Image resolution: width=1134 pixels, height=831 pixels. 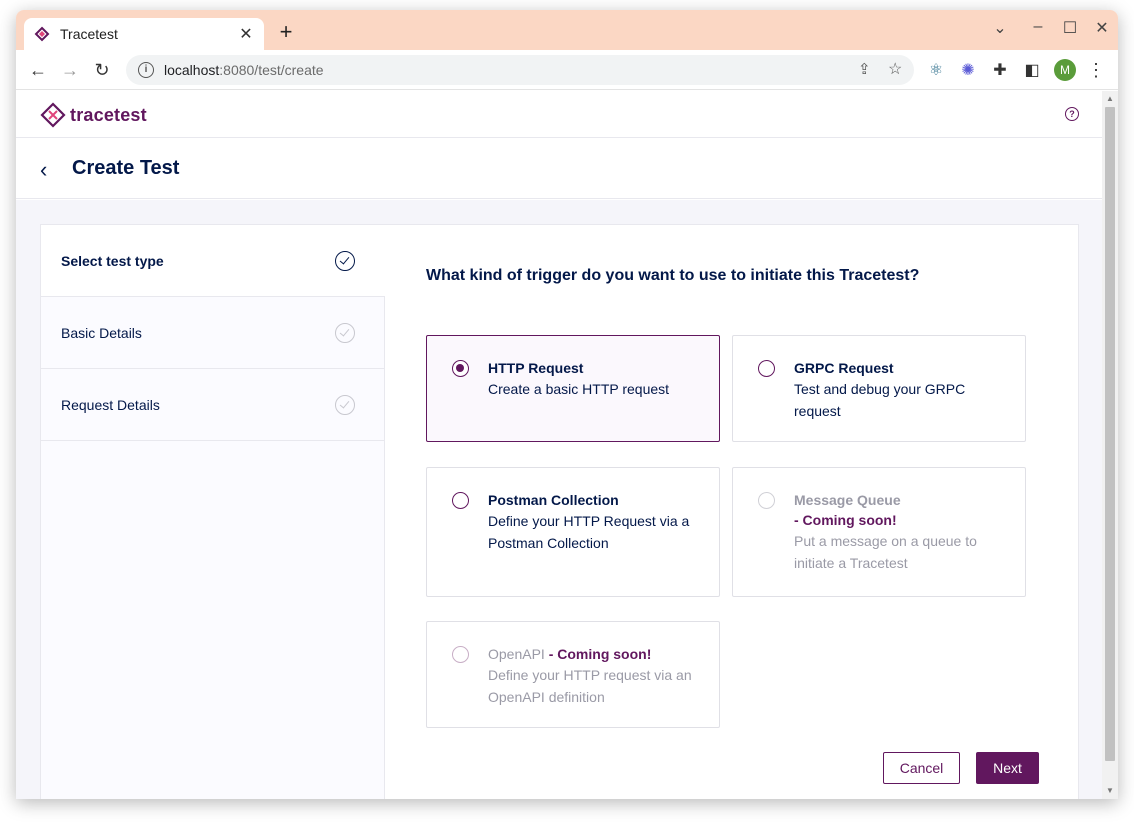 What do you see at coordinates (516, 654) in the screenshot?
I see `option-title-text: OpenAPI` at bounding box center [516, 654].